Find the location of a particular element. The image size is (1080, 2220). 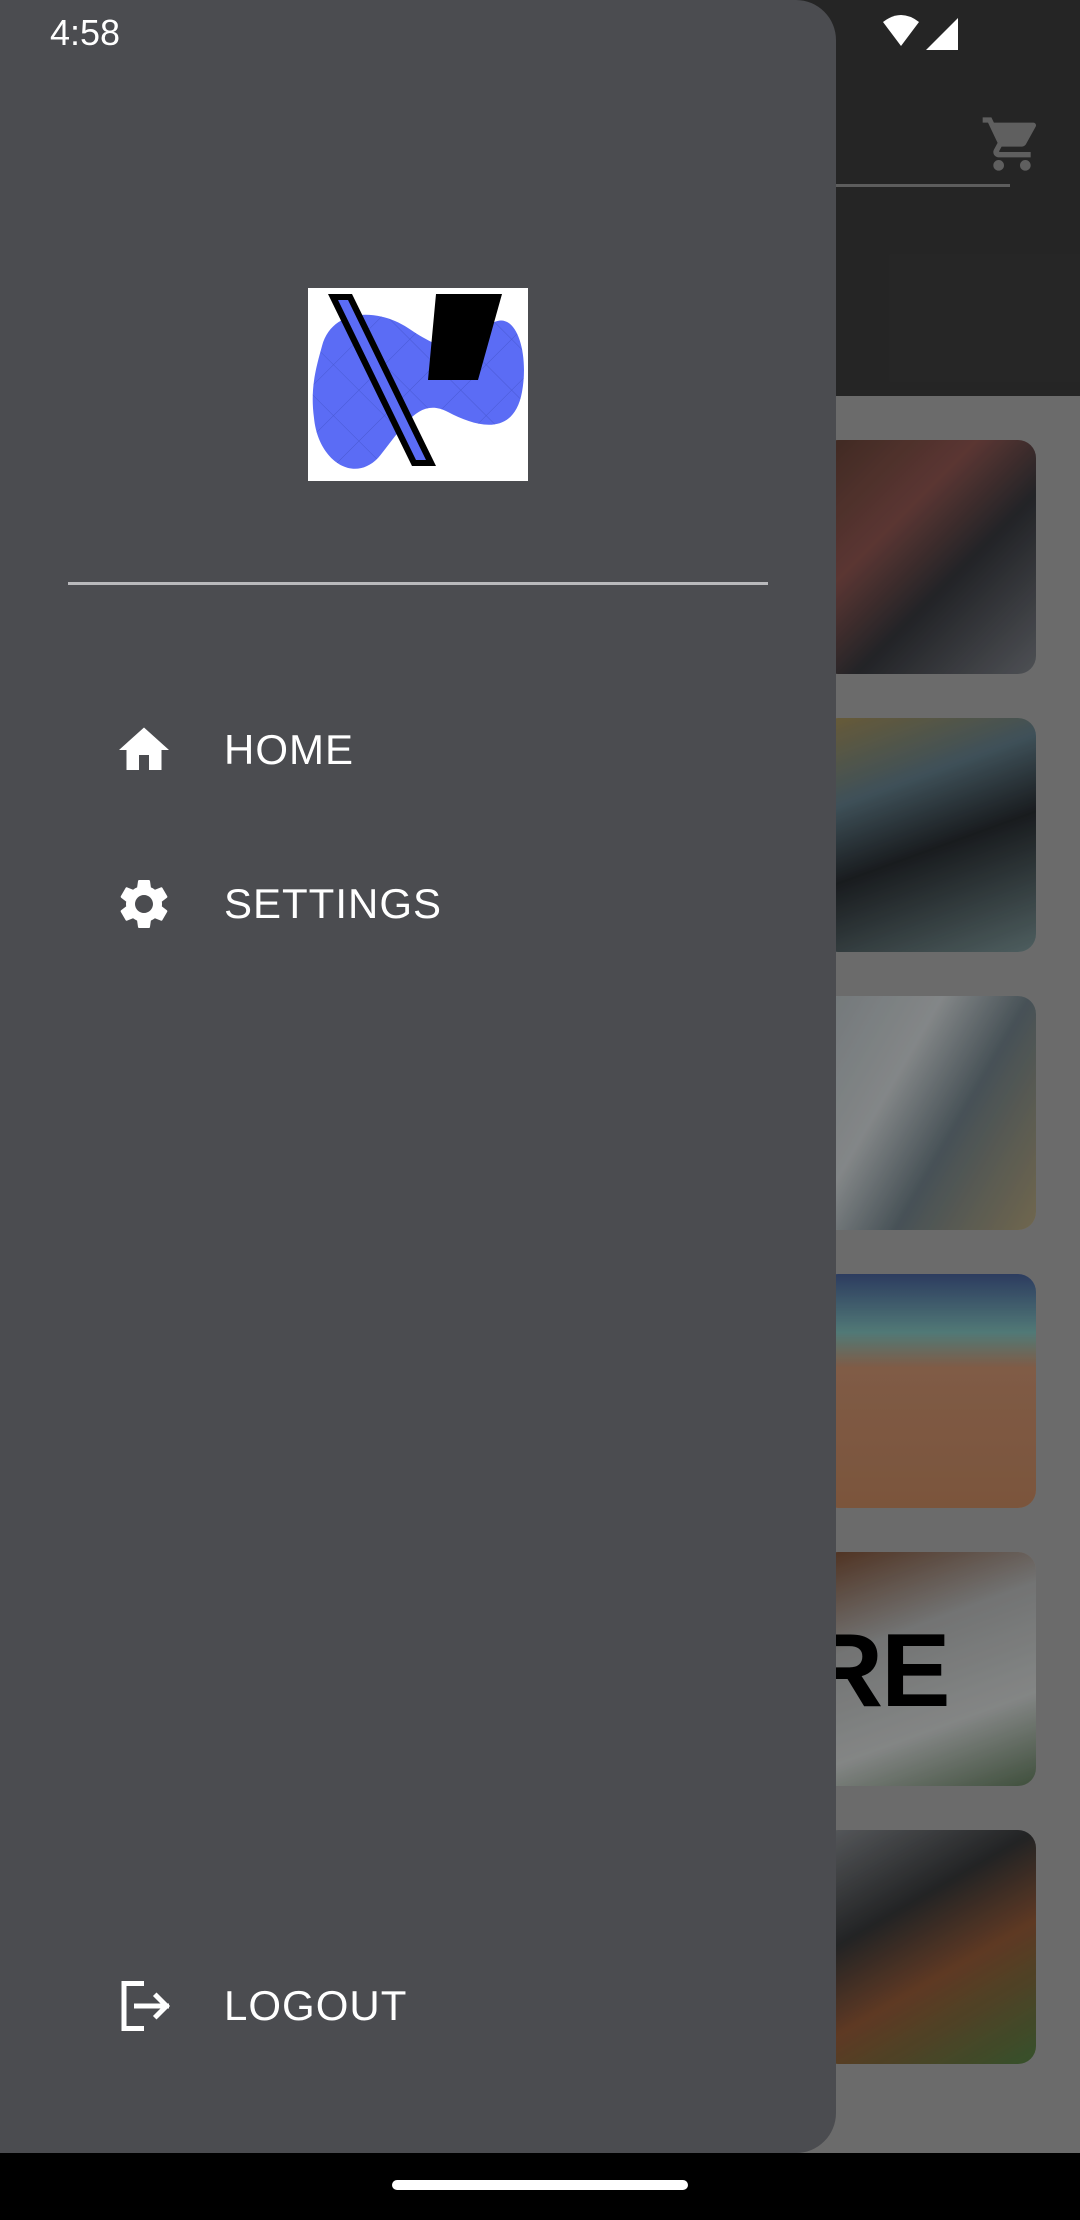

home-indicator is located at coordinates (540, 2185).